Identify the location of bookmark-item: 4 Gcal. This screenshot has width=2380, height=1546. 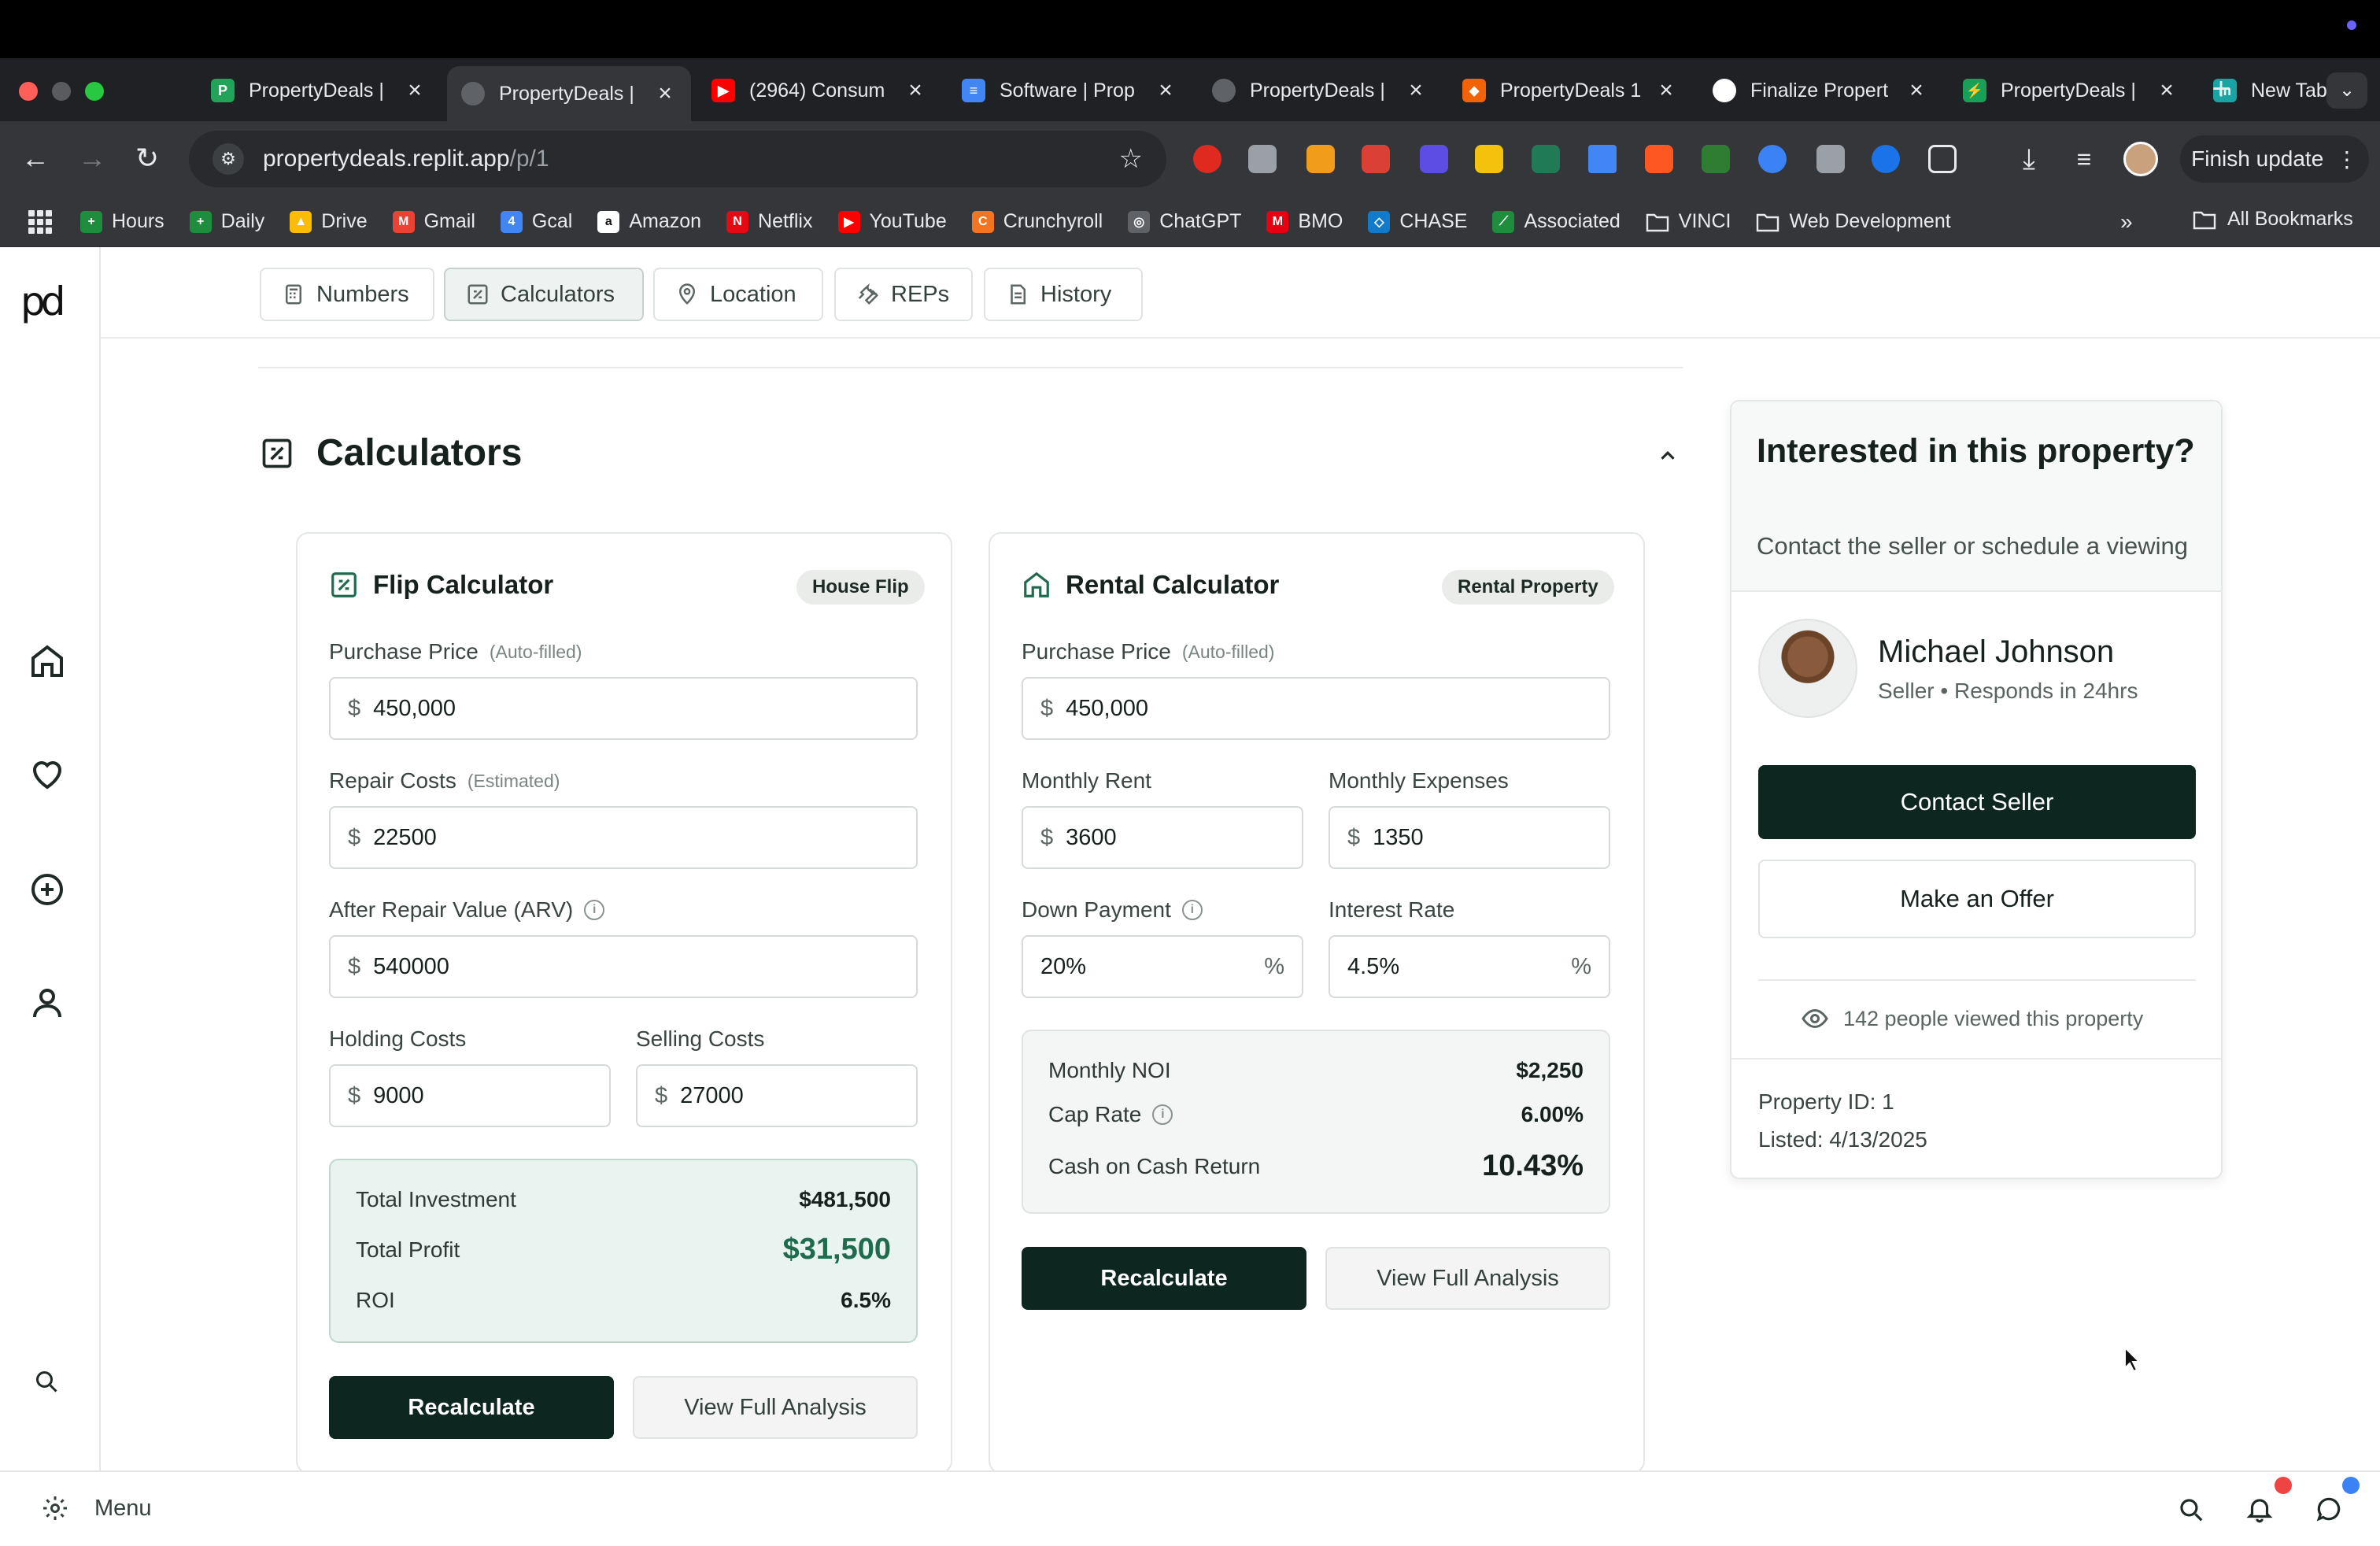
(536, 221).